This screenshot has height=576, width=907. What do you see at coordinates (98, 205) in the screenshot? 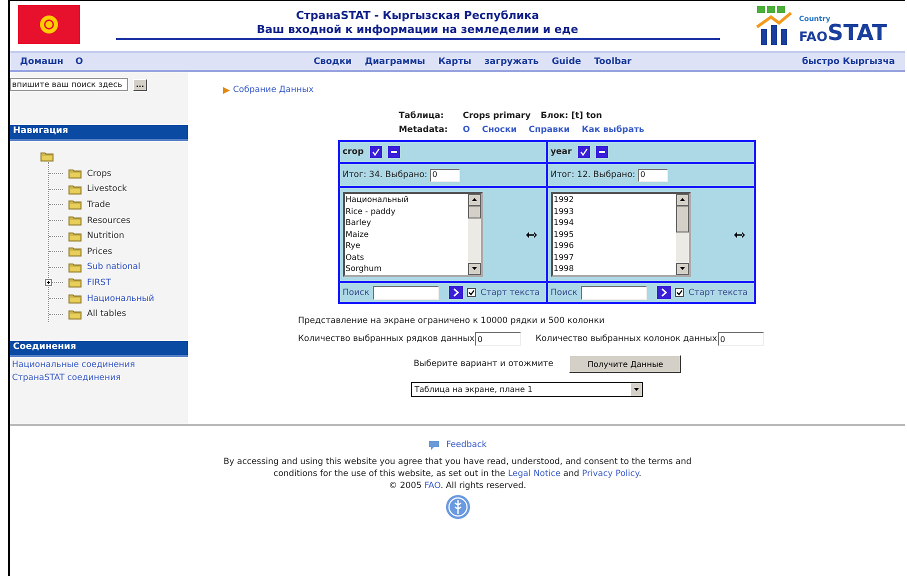
I see `tree-item: Trade` at bounding box center [98, 205].